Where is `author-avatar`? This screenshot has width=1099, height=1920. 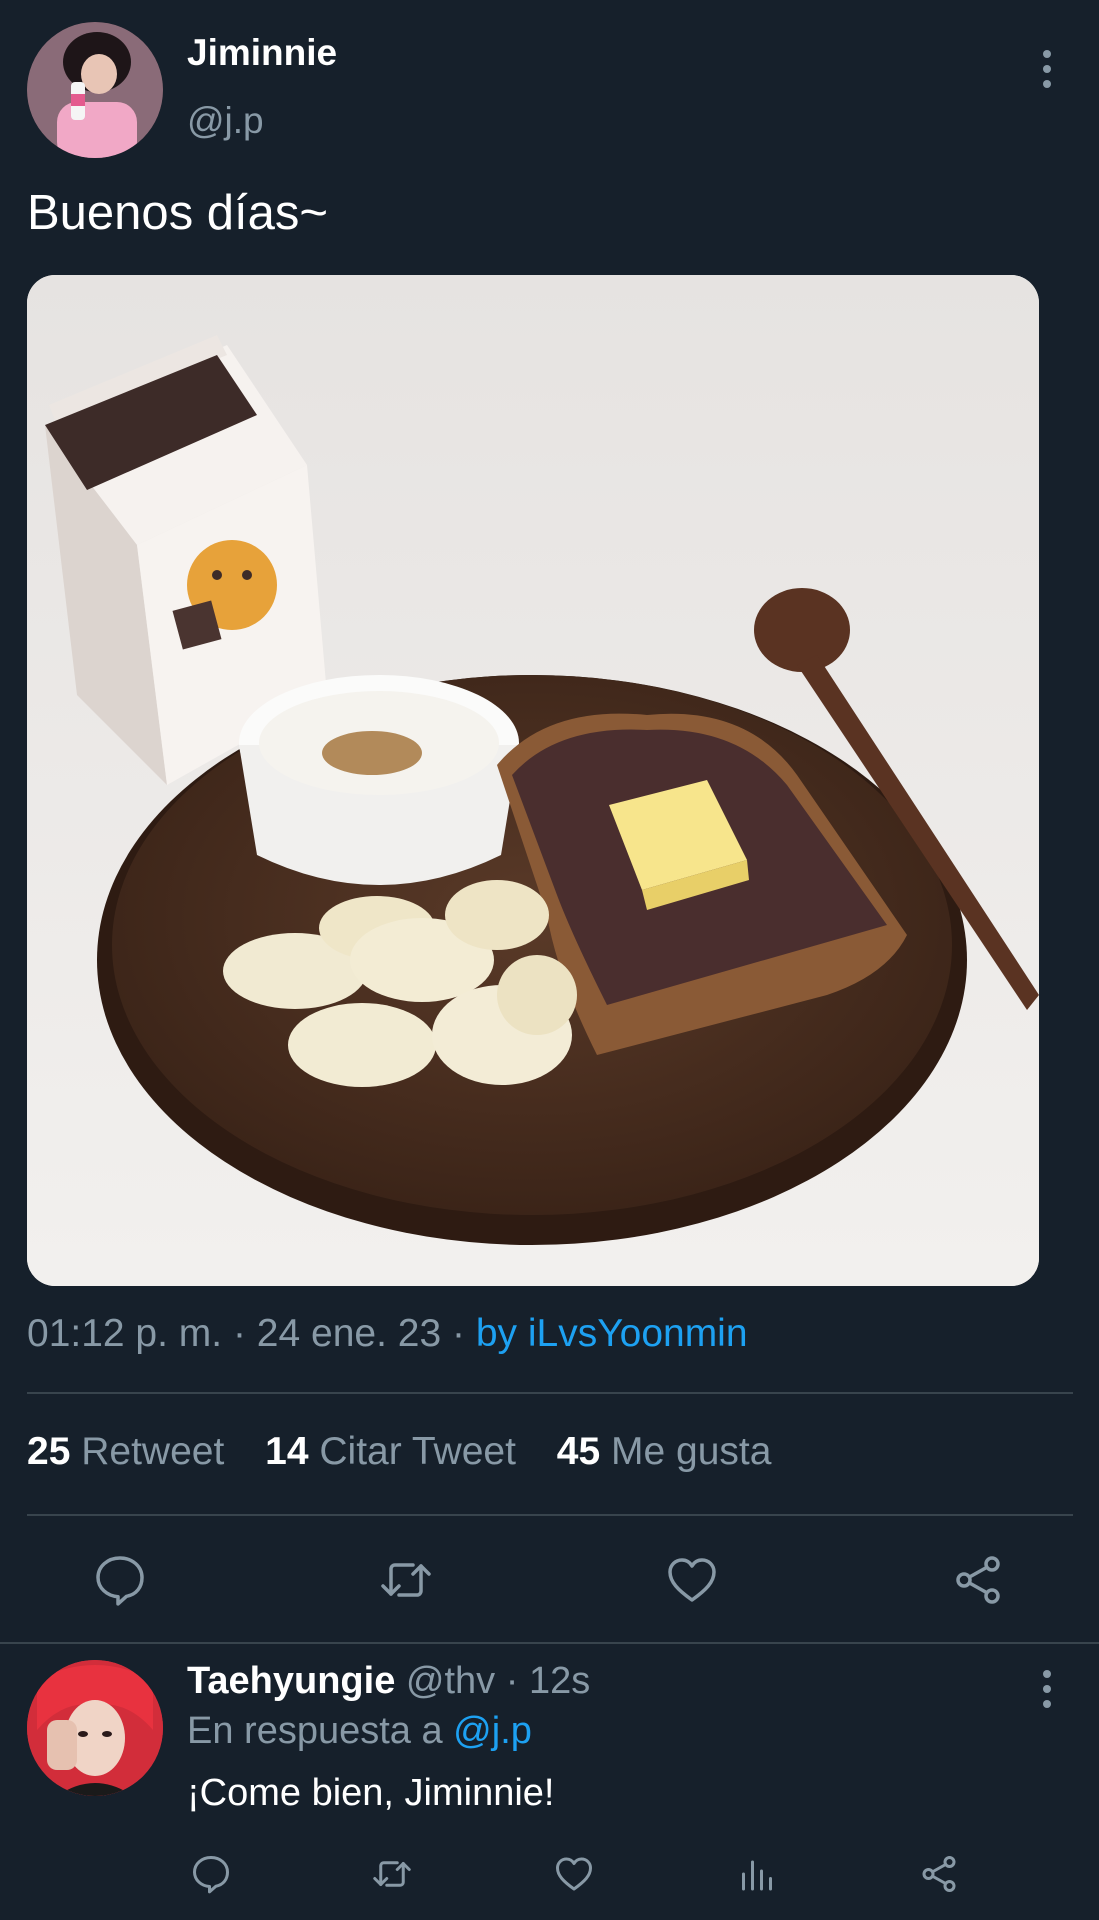
author-avatar is located at coordinates (95, 90).